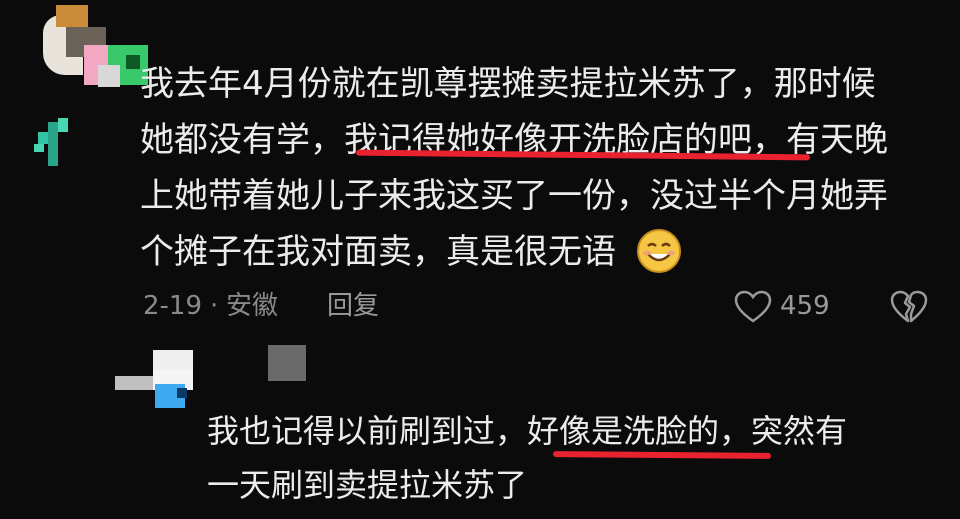 Image resolution: width=960 pixels, height=519 pixels. What do you see at coordinates (623, 431) in the screenshot?
I see `highlighted-text: 好像是洗脸的` at bounding box center [623, 431].